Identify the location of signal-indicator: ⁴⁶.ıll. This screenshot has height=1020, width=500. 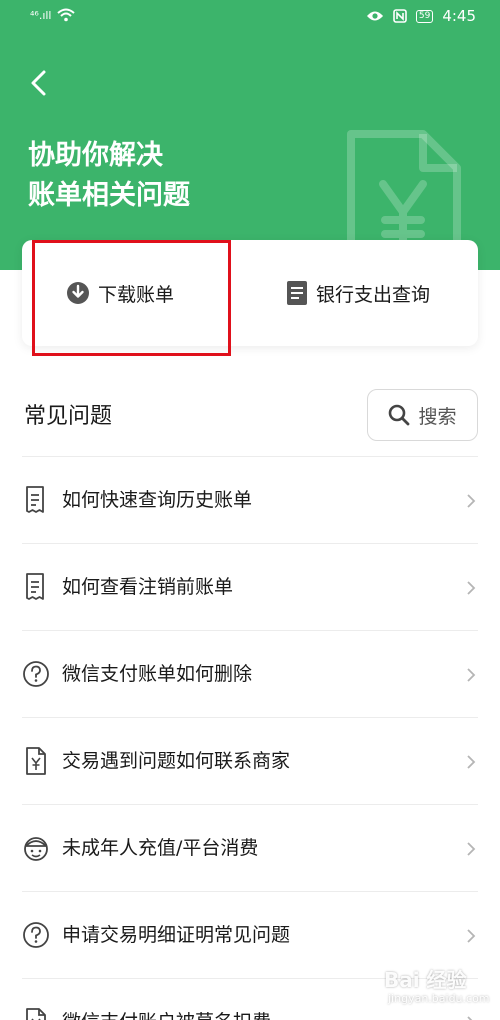
(41, 15).